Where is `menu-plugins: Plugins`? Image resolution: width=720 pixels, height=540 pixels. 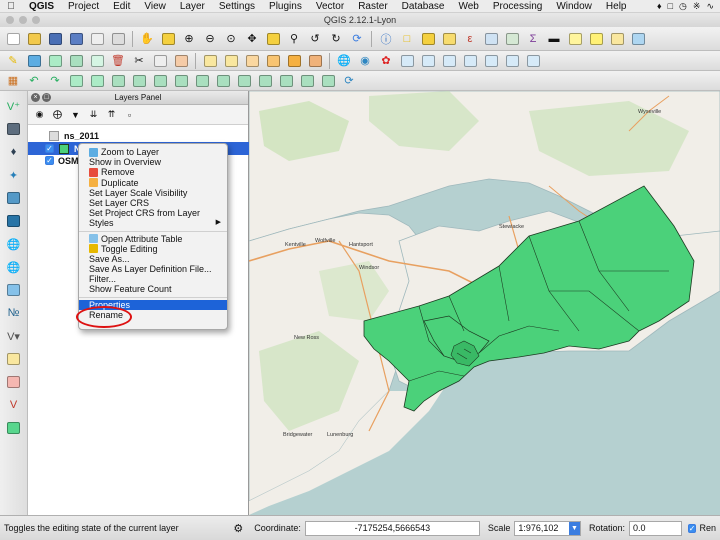 menu-plugins: Plugins is located at coordinates (285, 6).